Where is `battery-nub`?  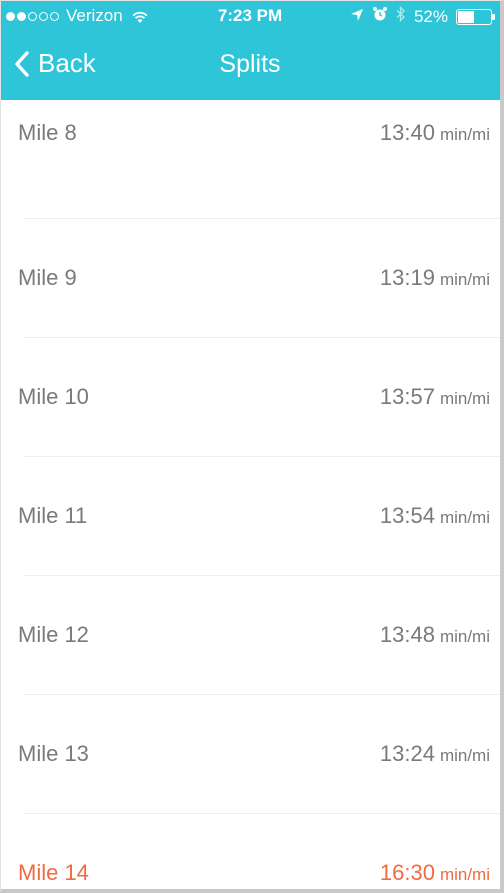
battery-nub is located at coordinates (493, 16).